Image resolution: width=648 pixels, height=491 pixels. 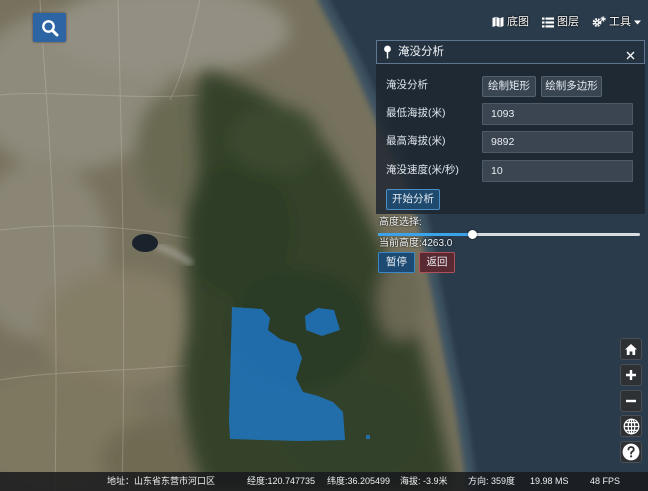 I want to click on globe-icon, so click(x=631, y=426).